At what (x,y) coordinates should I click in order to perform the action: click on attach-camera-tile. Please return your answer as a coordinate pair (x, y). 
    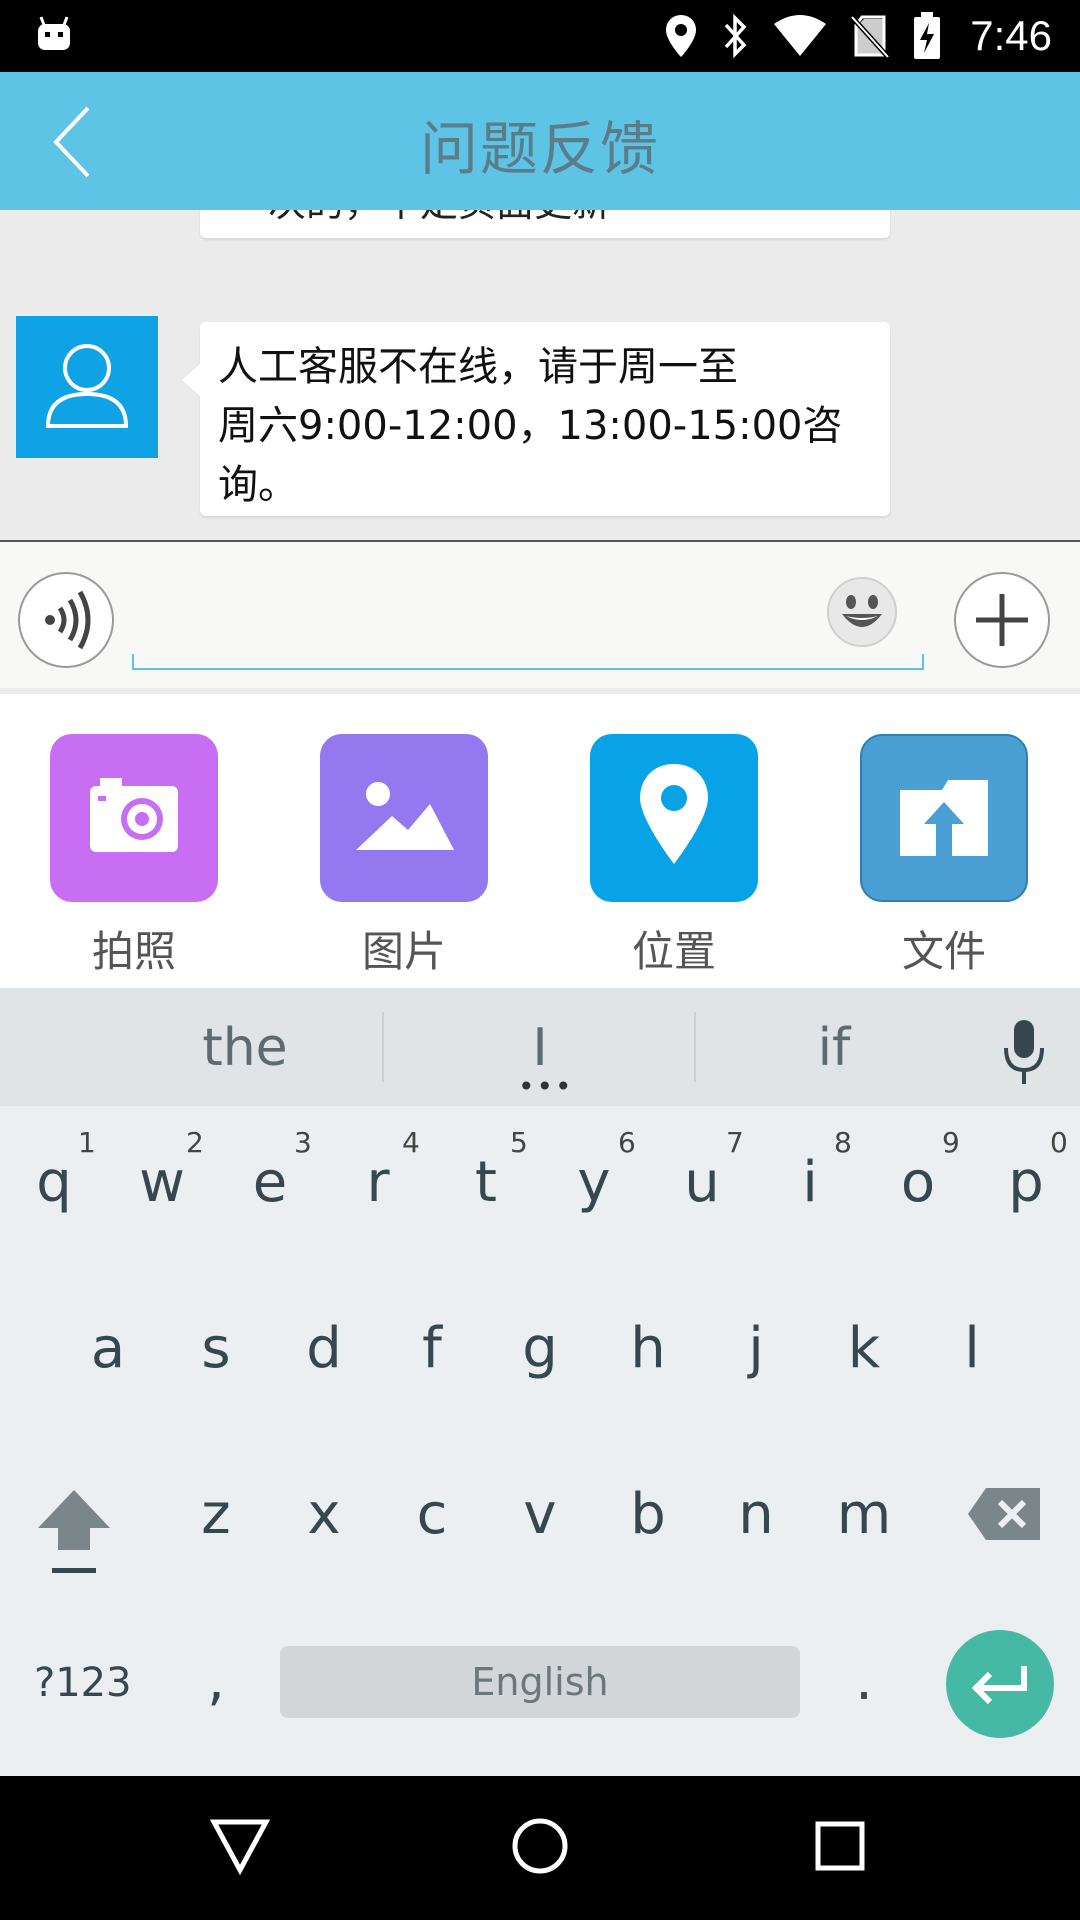
    Looking at the image, I should click on (134, 818).